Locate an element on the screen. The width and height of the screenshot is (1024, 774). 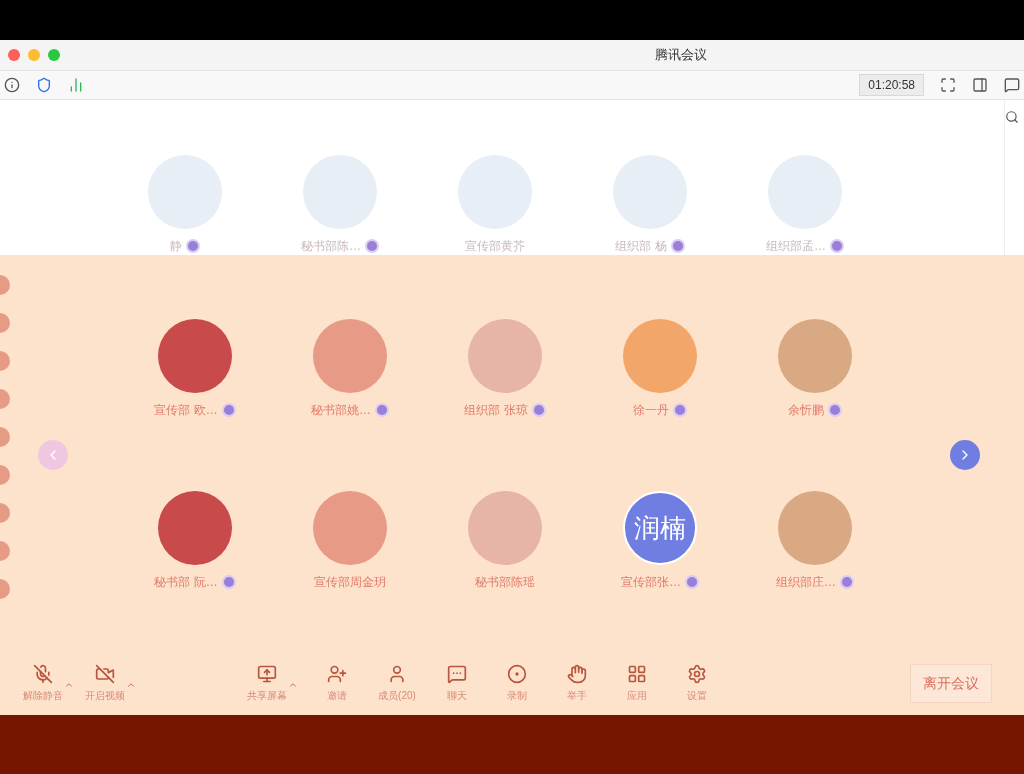
share-icon is located at coordinates (267, 673).